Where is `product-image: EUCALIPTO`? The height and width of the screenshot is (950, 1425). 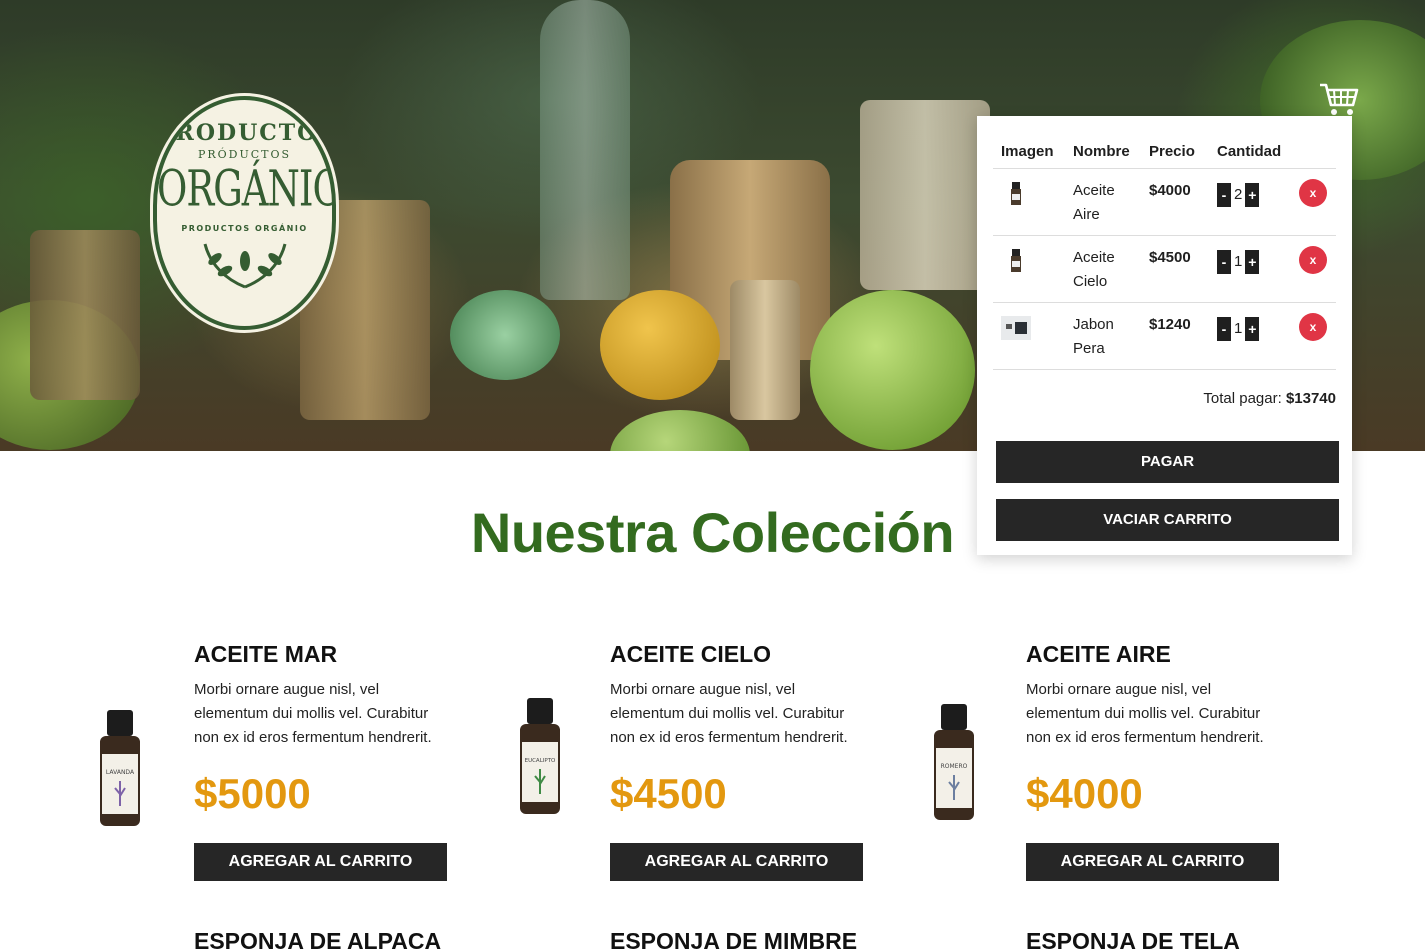
product-image: EUCALIPTO is located at coordinates (540, 759).